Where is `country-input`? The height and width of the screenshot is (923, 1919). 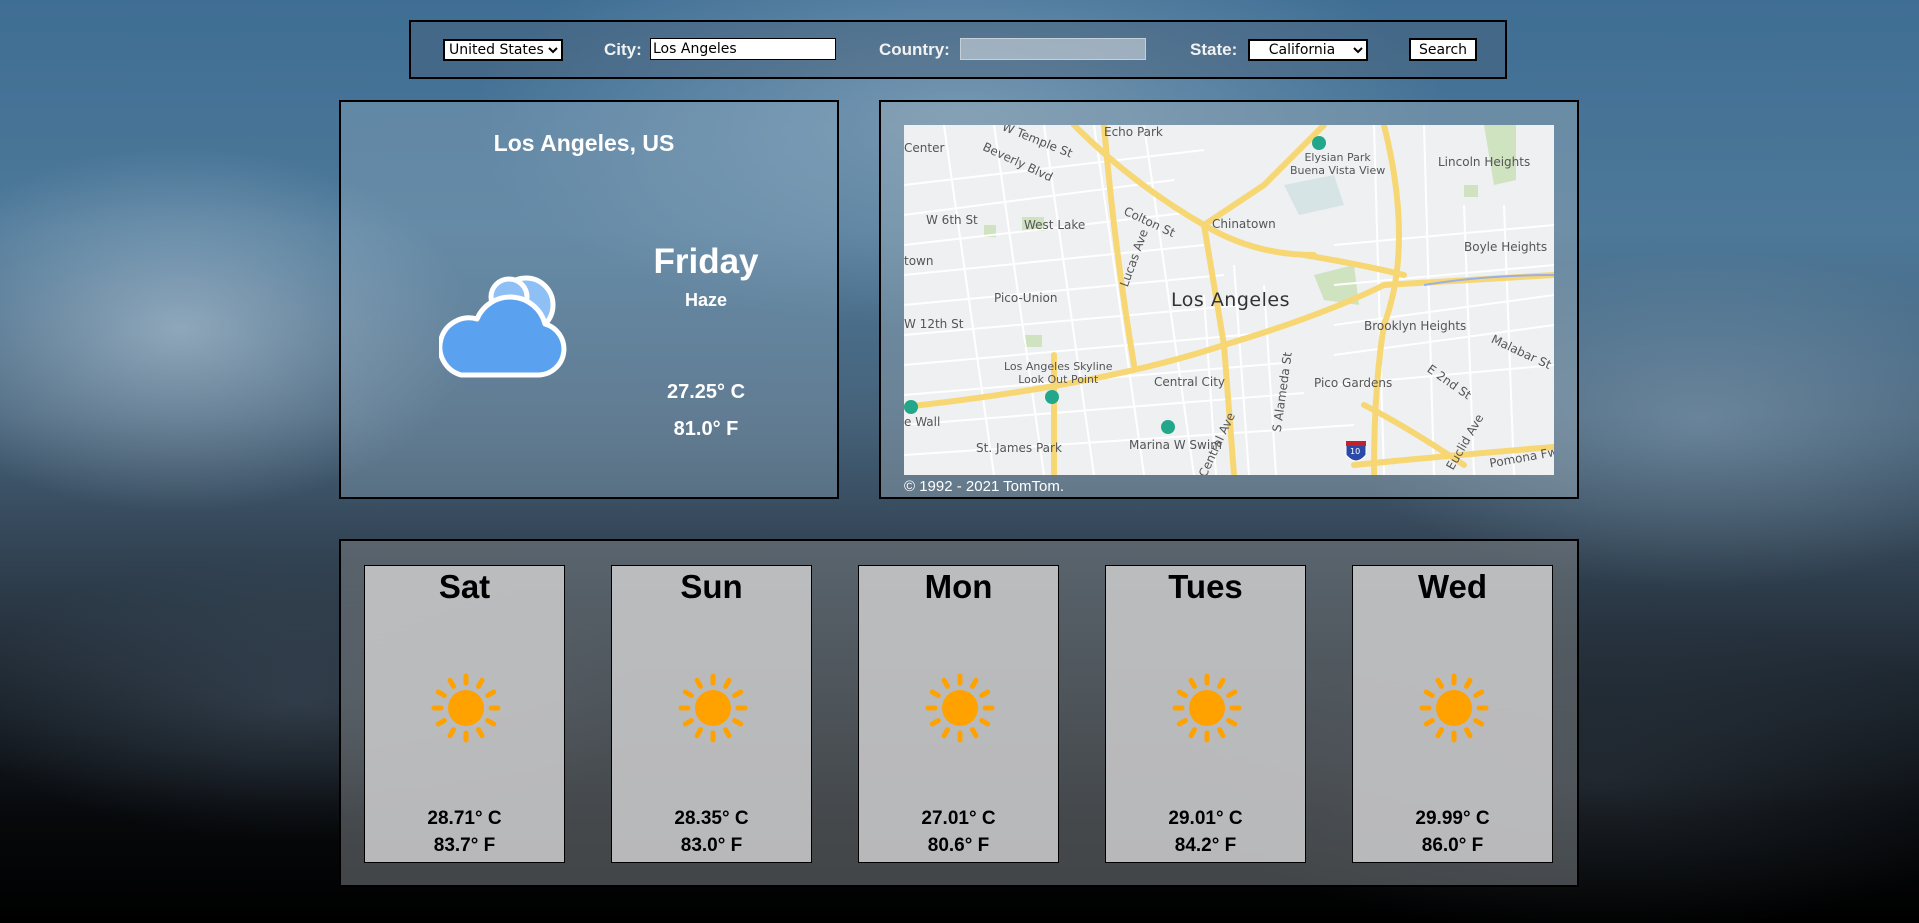
country-input is located at coordinates (1053, 49).